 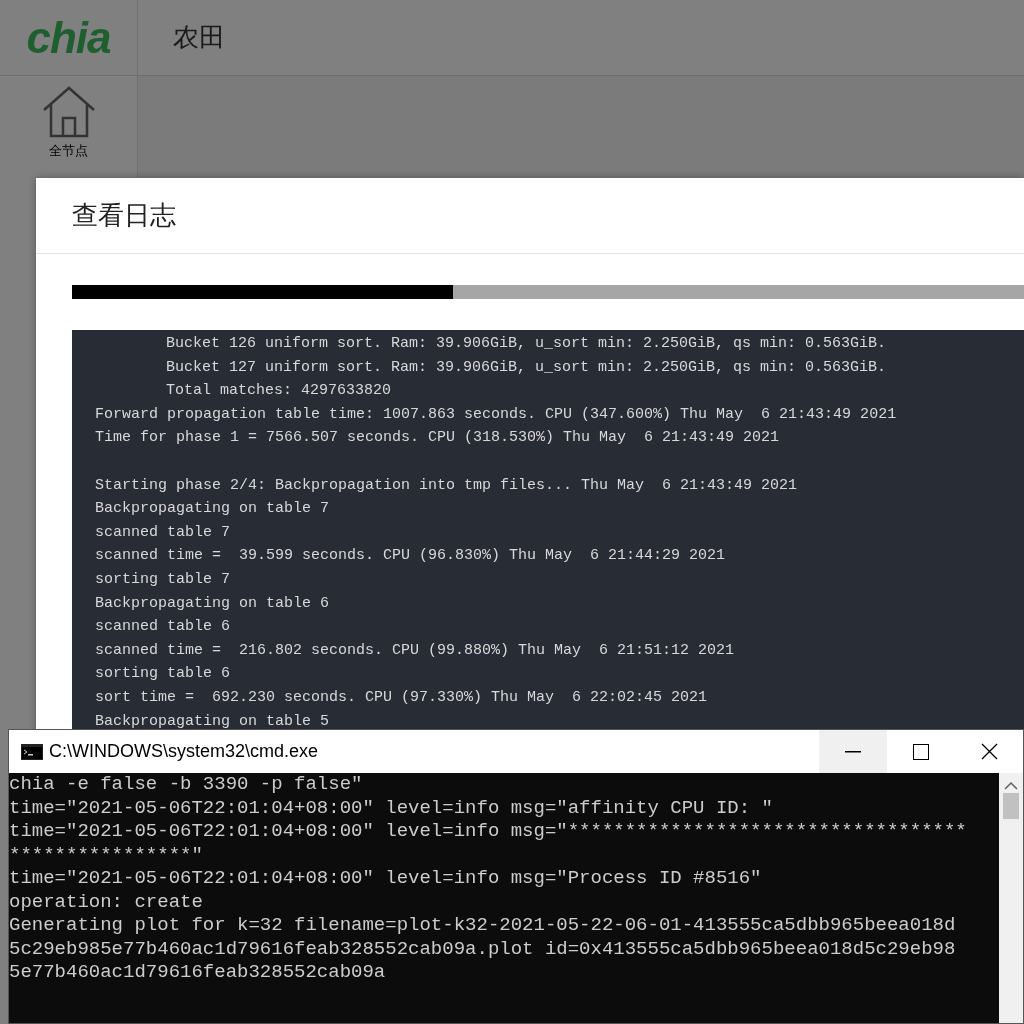 What do you see at coordinates (411, 556) in the screenshot?
I see `log-line: scanned time = 39.599 seconds. CPU (96.830%) Thu May 6 21:44:29 2021` at bounding box center [411, 556].